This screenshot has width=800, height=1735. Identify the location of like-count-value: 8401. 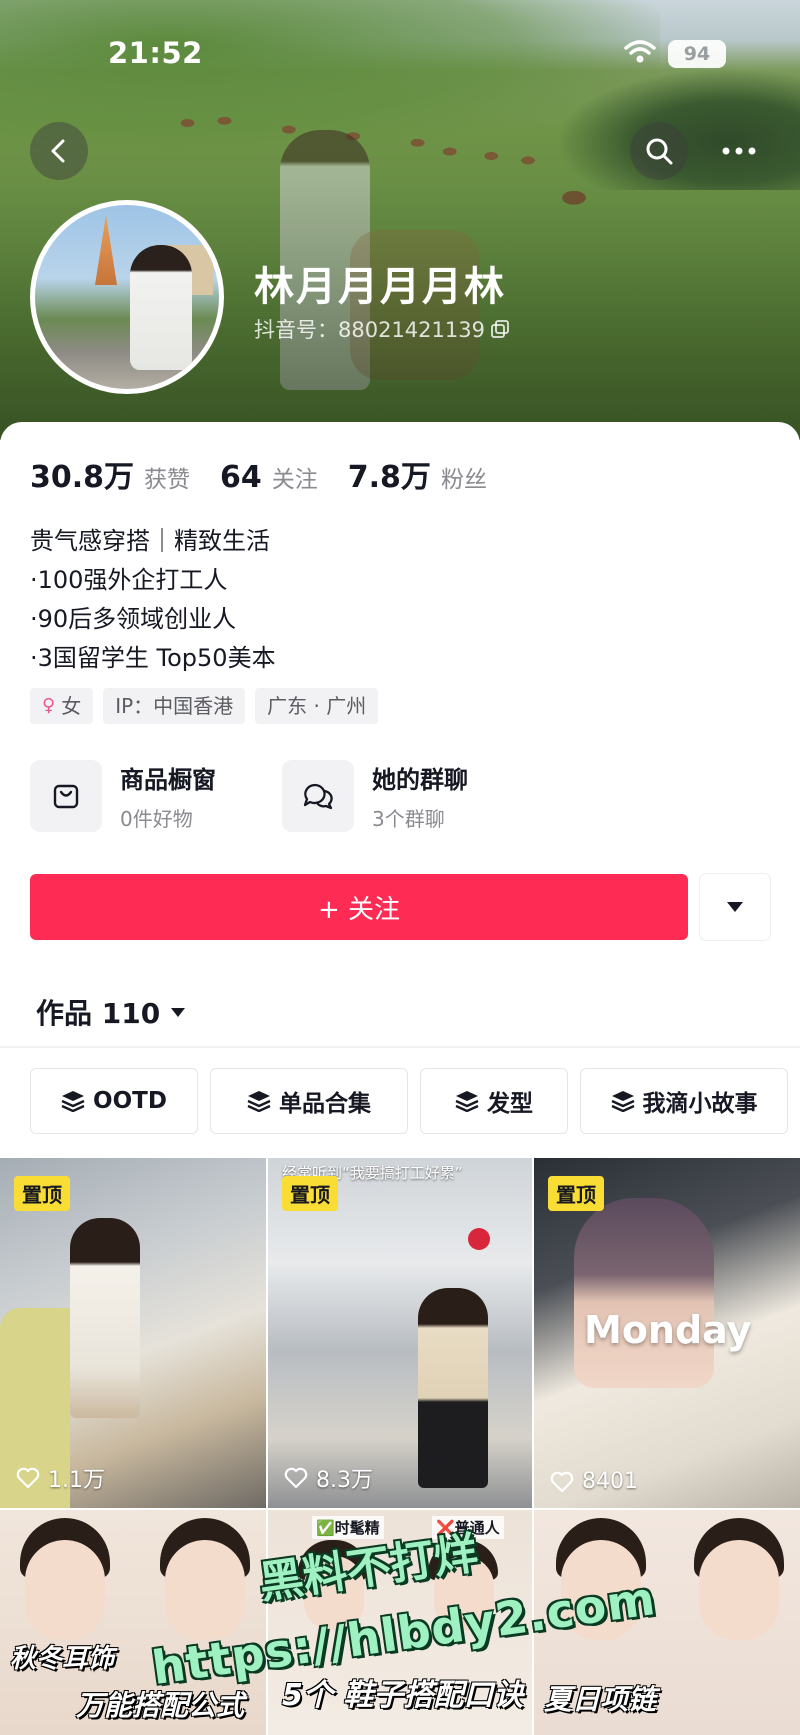
(610, 1481).